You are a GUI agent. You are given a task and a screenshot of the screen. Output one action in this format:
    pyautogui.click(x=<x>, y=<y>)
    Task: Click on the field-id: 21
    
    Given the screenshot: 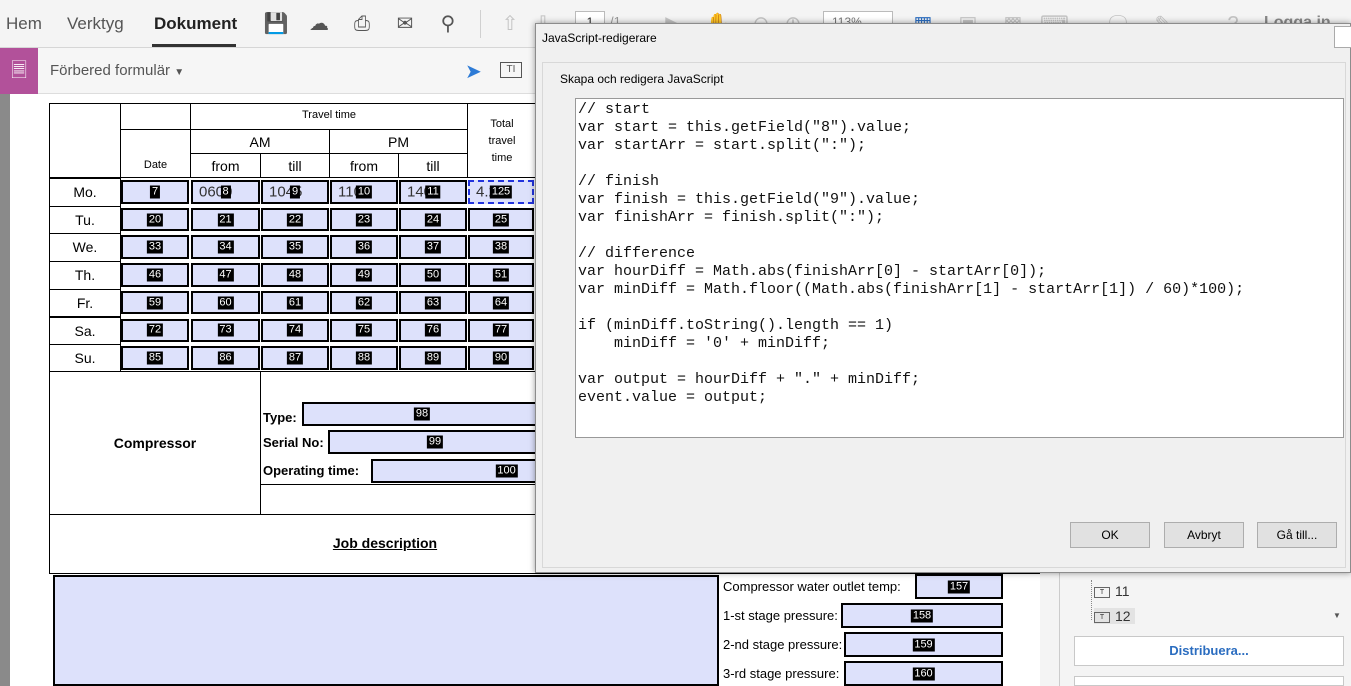 What is the action you would take?
    pyautogui.click(x=225, y=220)
    